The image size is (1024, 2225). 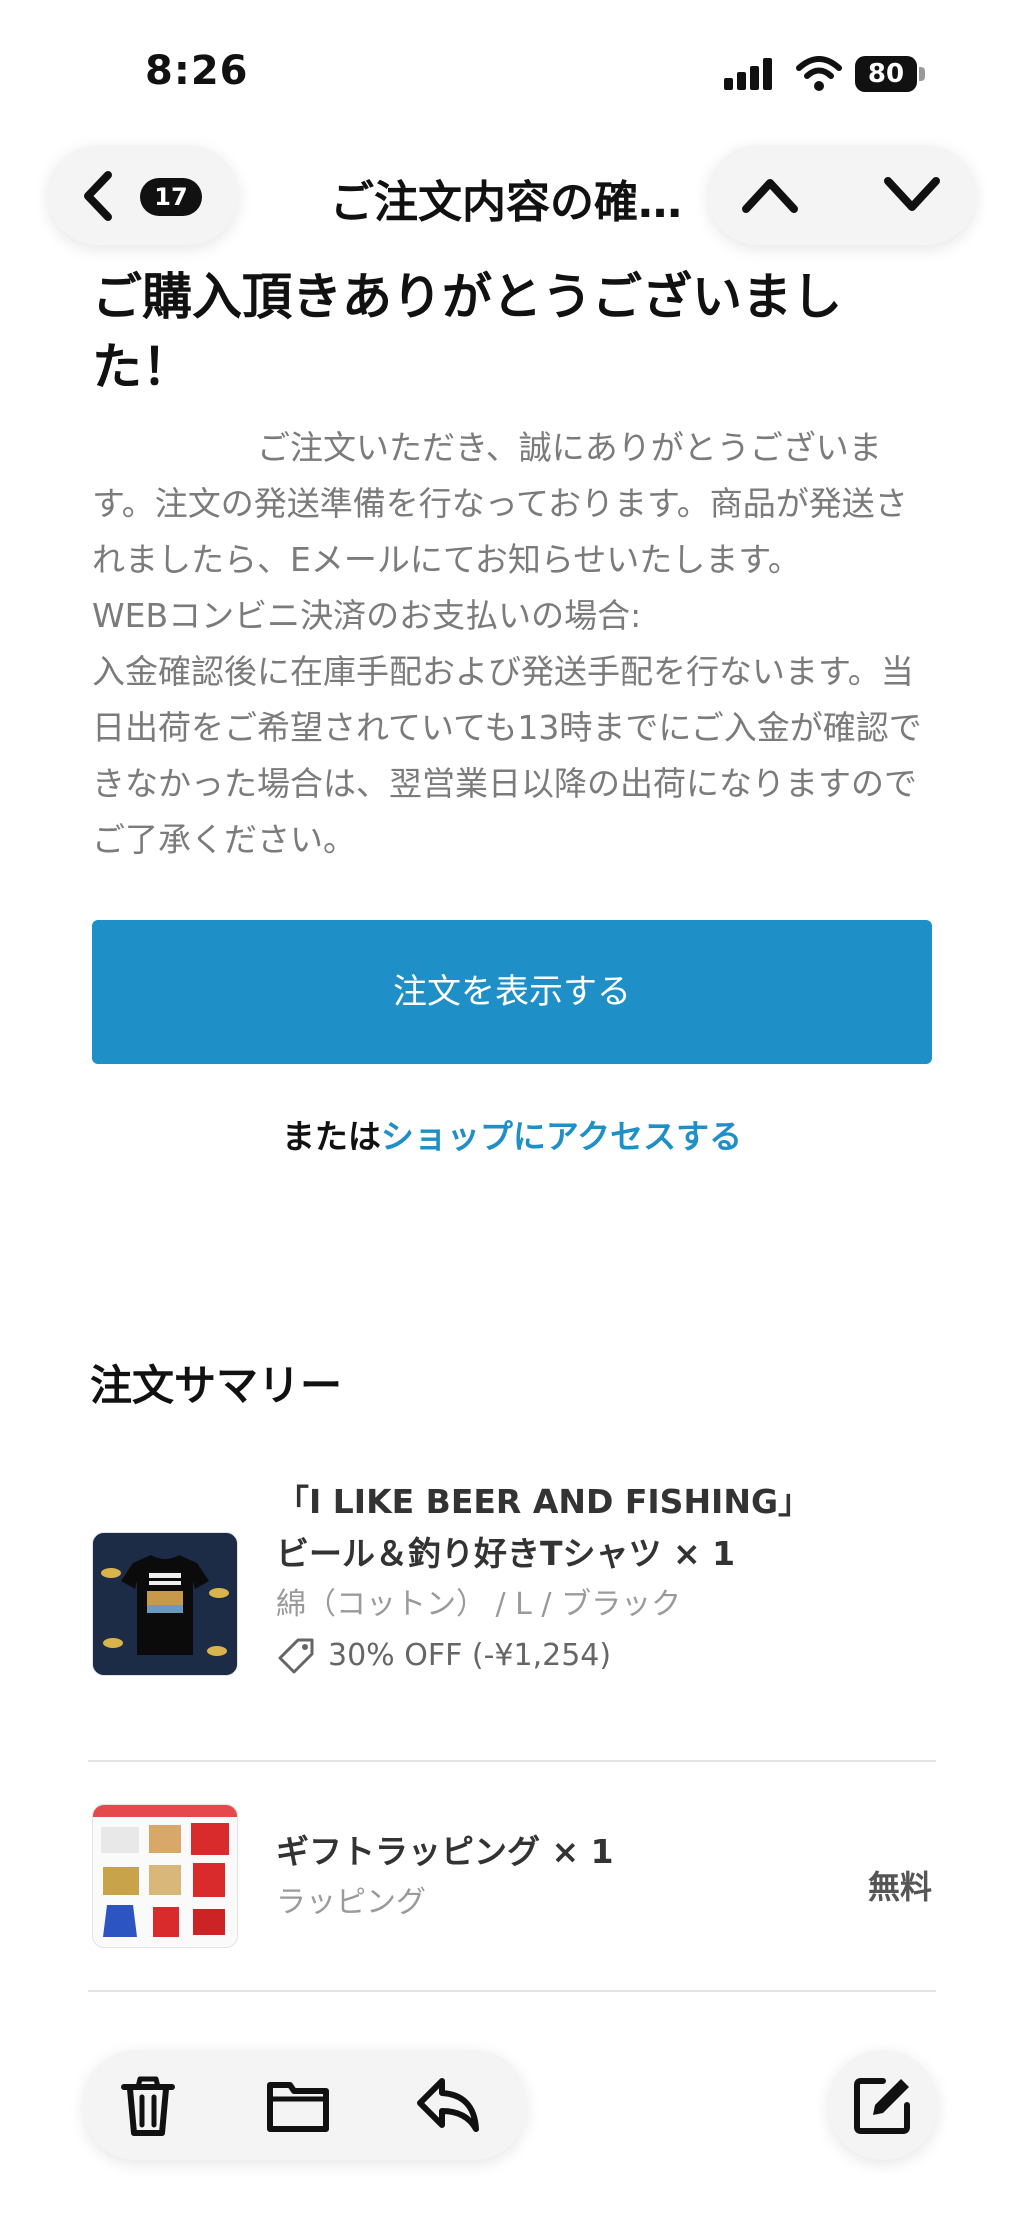 I want to click on chevron-up-icon, so click(x=770, y=195).